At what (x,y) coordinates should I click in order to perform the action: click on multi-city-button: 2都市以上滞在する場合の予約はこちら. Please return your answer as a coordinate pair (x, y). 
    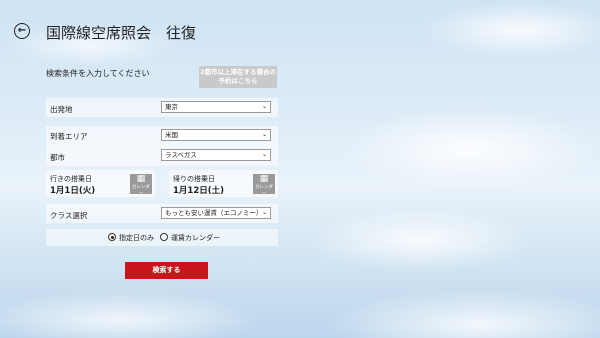
    Looking at the image, I should click on (238, 77).